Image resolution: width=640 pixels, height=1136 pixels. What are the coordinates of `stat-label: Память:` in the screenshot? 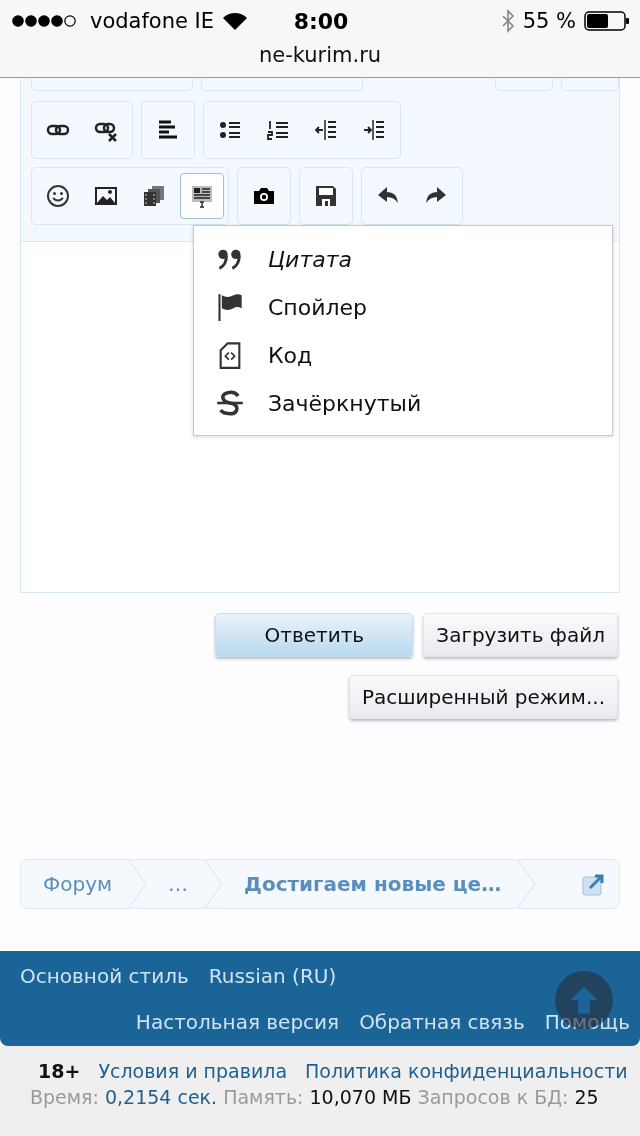 It's located at (263, 1097).